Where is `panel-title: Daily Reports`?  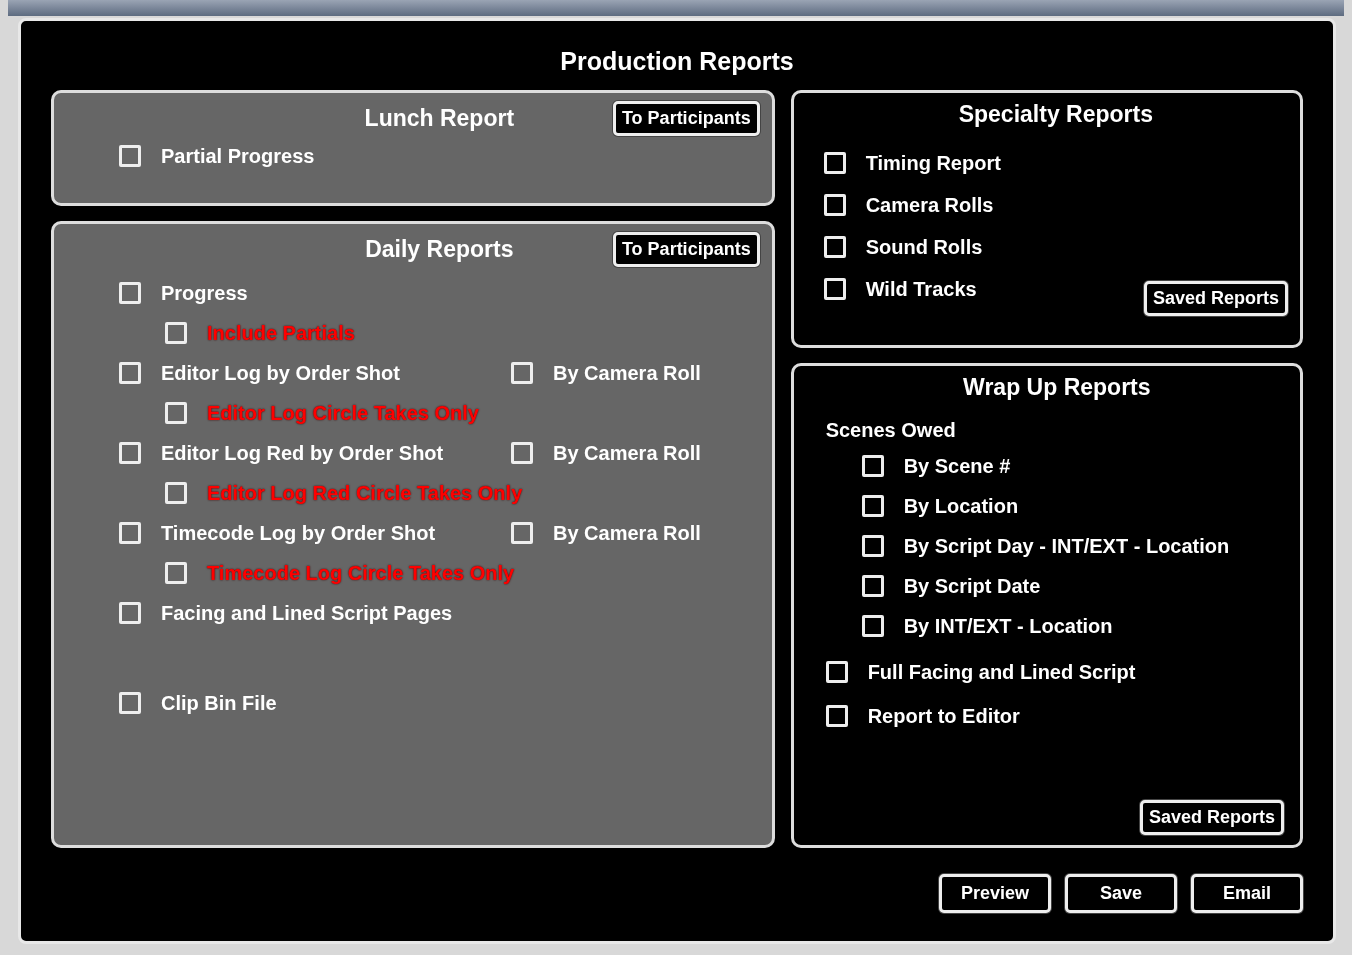 panel-title: Daily Reports is located at coordinates (439, 249).